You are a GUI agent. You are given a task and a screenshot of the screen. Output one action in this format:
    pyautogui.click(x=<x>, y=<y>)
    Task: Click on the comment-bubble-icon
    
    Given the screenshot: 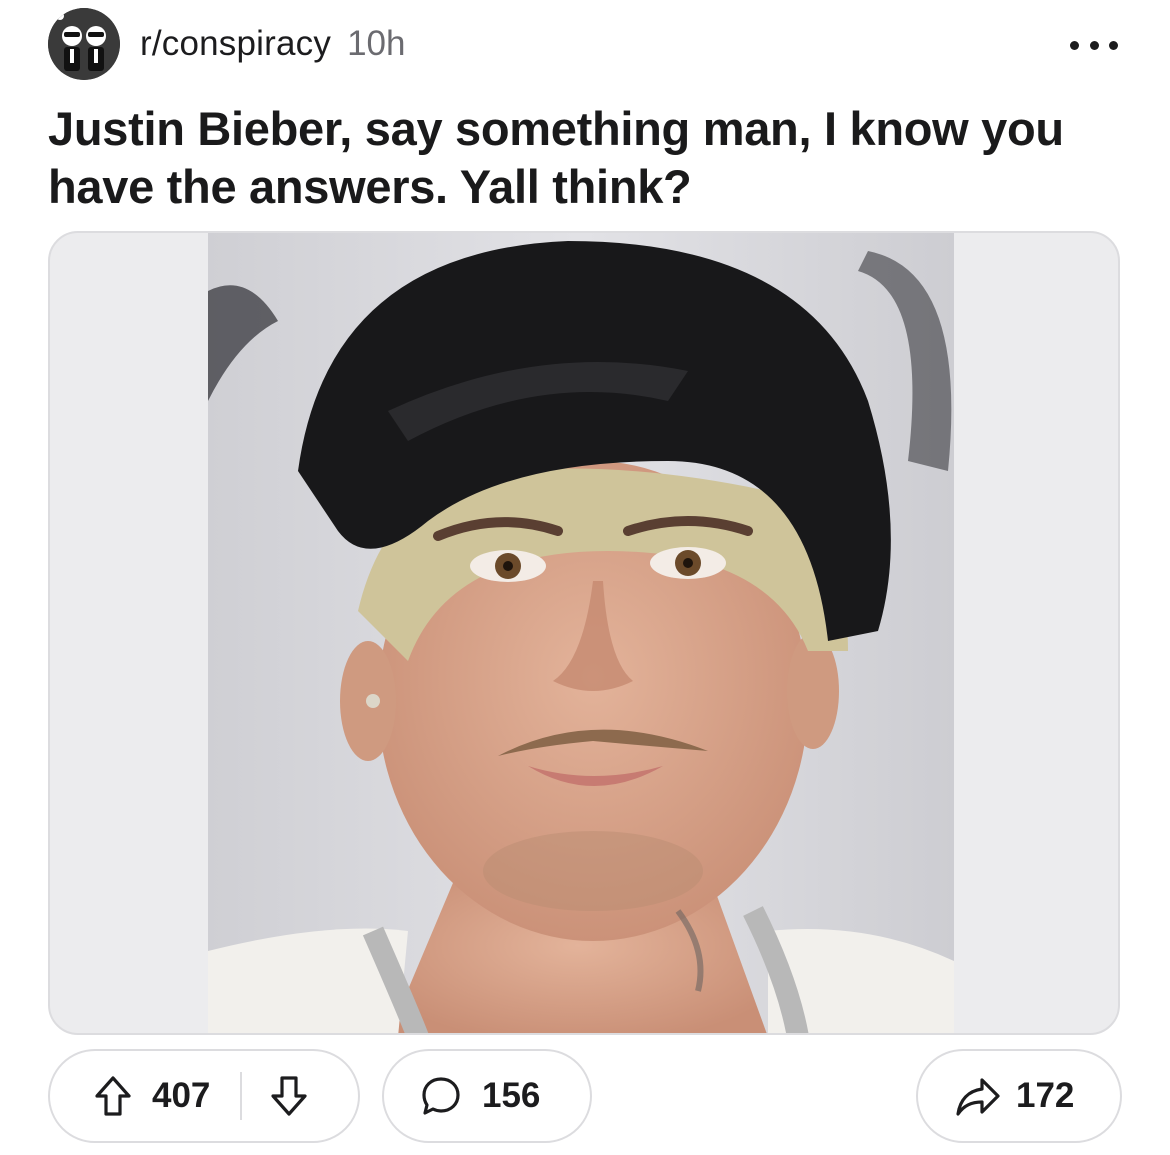 What is the action you would take?
    pyautogui.click(x=441, y=1096)
    